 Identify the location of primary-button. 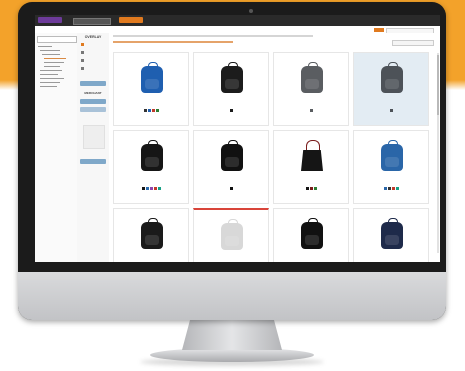
(131, 20).